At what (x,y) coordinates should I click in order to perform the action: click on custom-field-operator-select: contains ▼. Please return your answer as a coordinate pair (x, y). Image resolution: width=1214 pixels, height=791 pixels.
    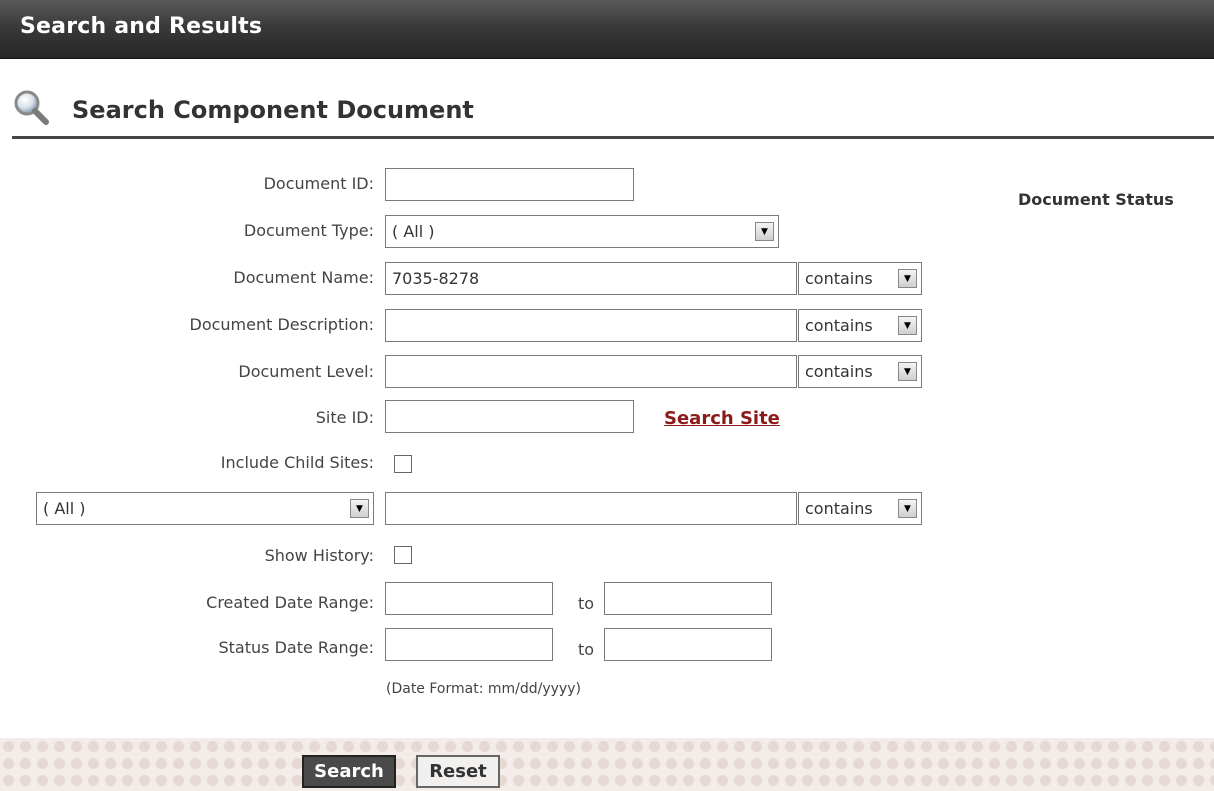
    Looking at the image, I should click on (860, 508).